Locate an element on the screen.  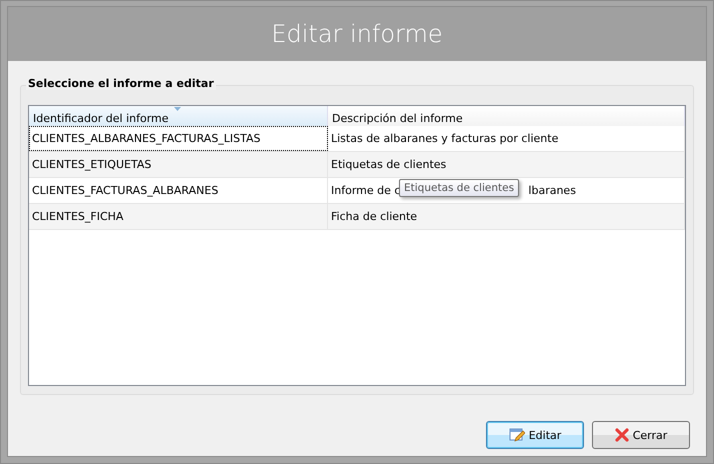
table-cell: CLIENTES_ETIQUETAS is located at coordinates (178, 164).